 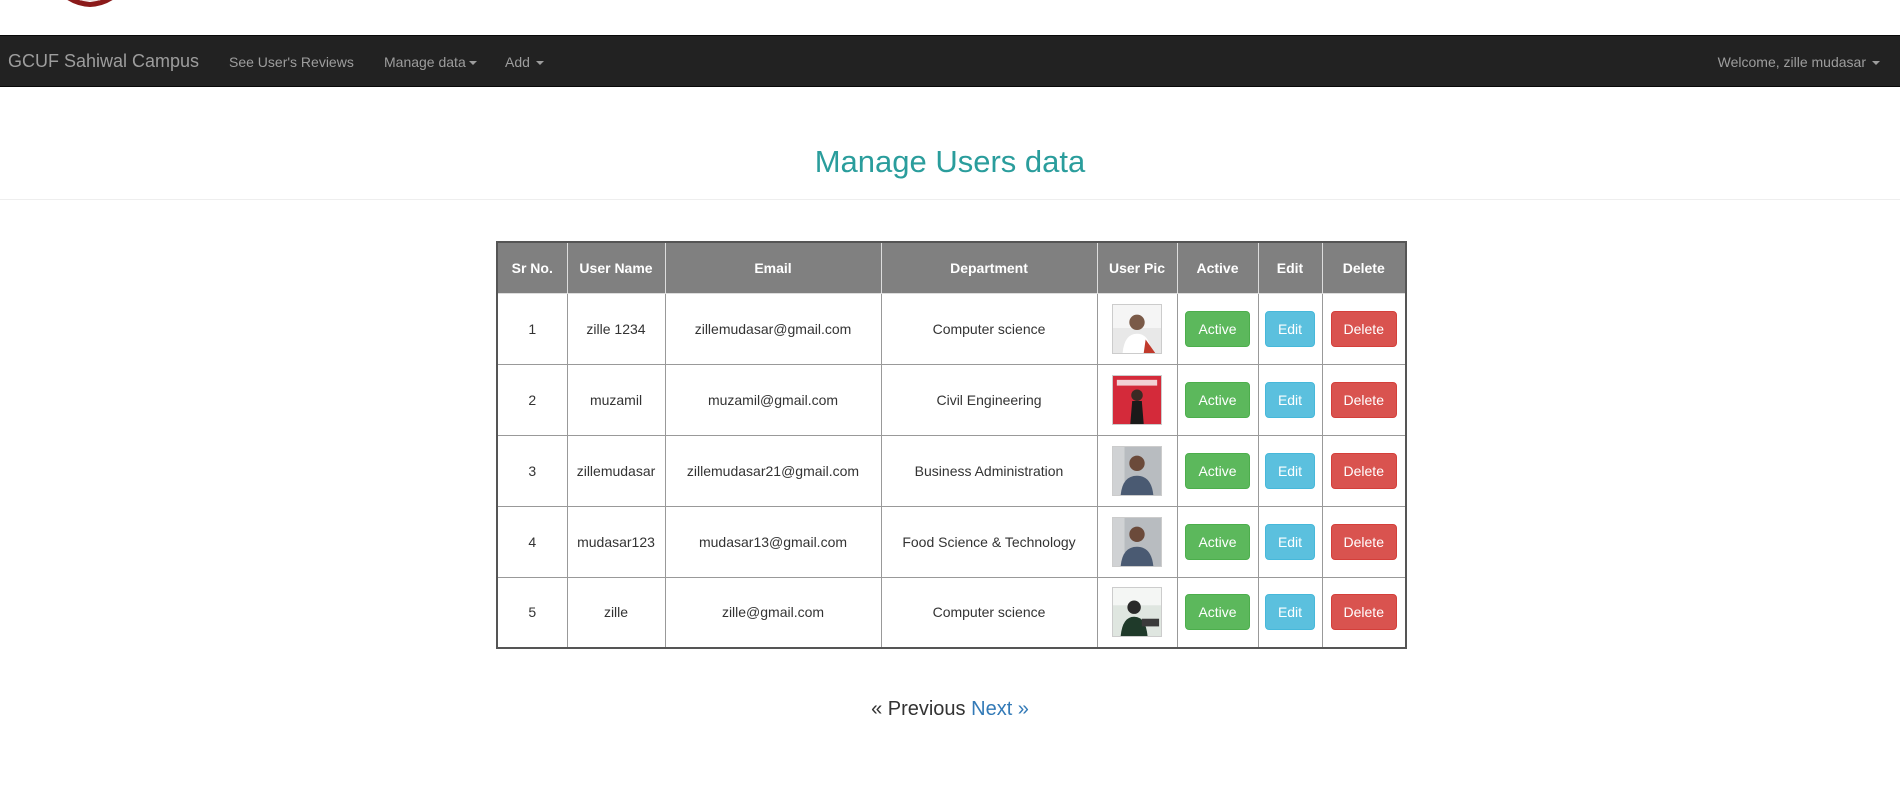 What do you see at coordinates (103, 61) in the screenshot?
I see `navbar-brand: GCUF Sahiwal Campus` at bounding box center [103, 61].